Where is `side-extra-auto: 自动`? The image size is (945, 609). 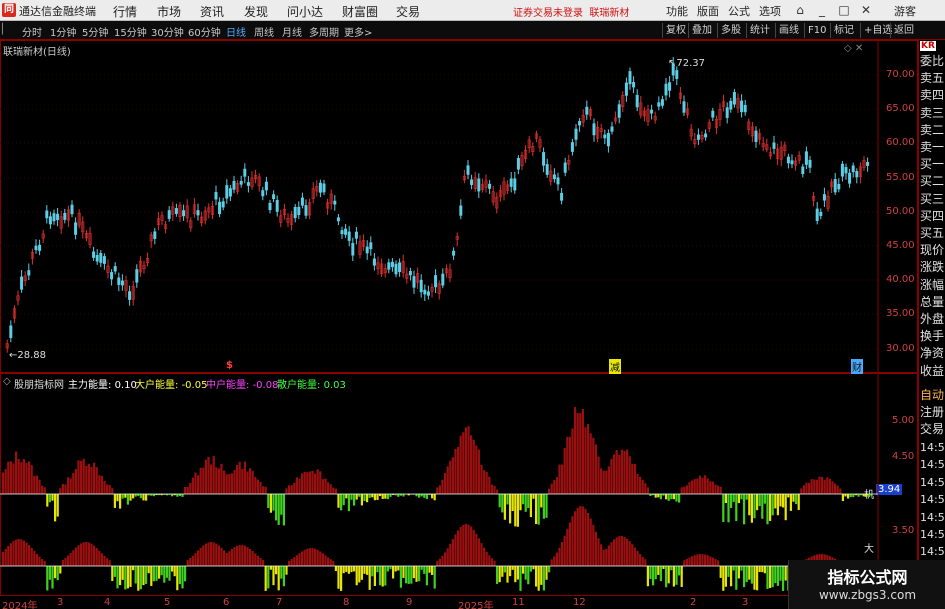
side-extra-auto: 自动 is located at coordinates (932, 394).